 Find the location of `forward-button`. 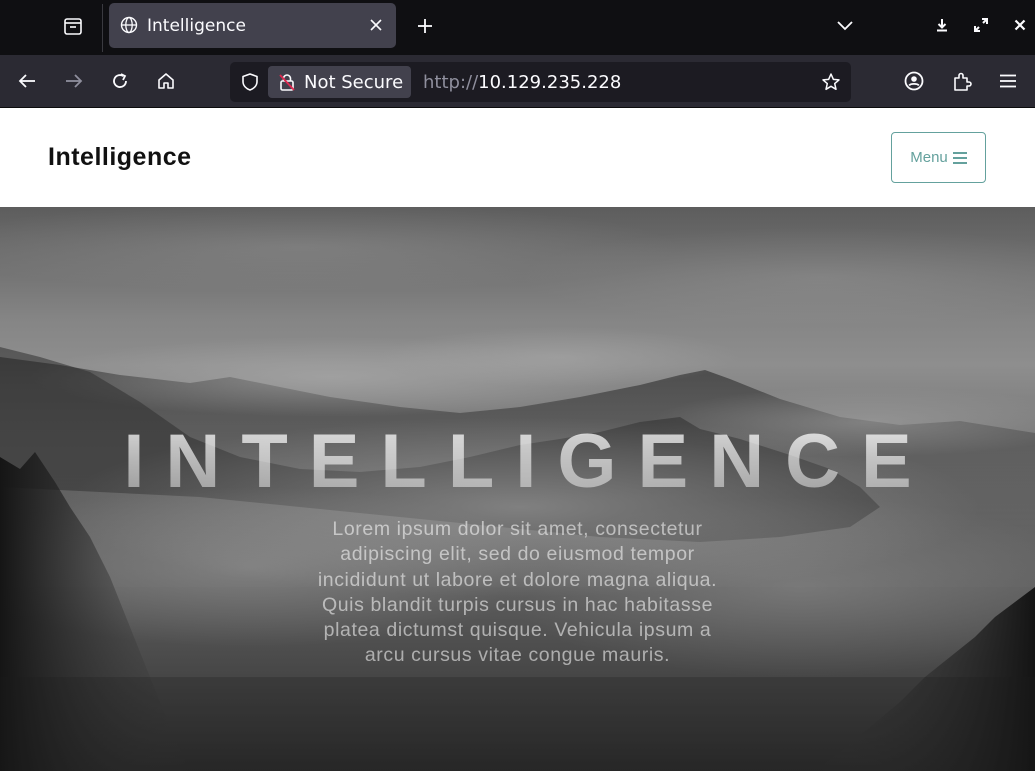

forward-button is located at coordinates (74, 81).